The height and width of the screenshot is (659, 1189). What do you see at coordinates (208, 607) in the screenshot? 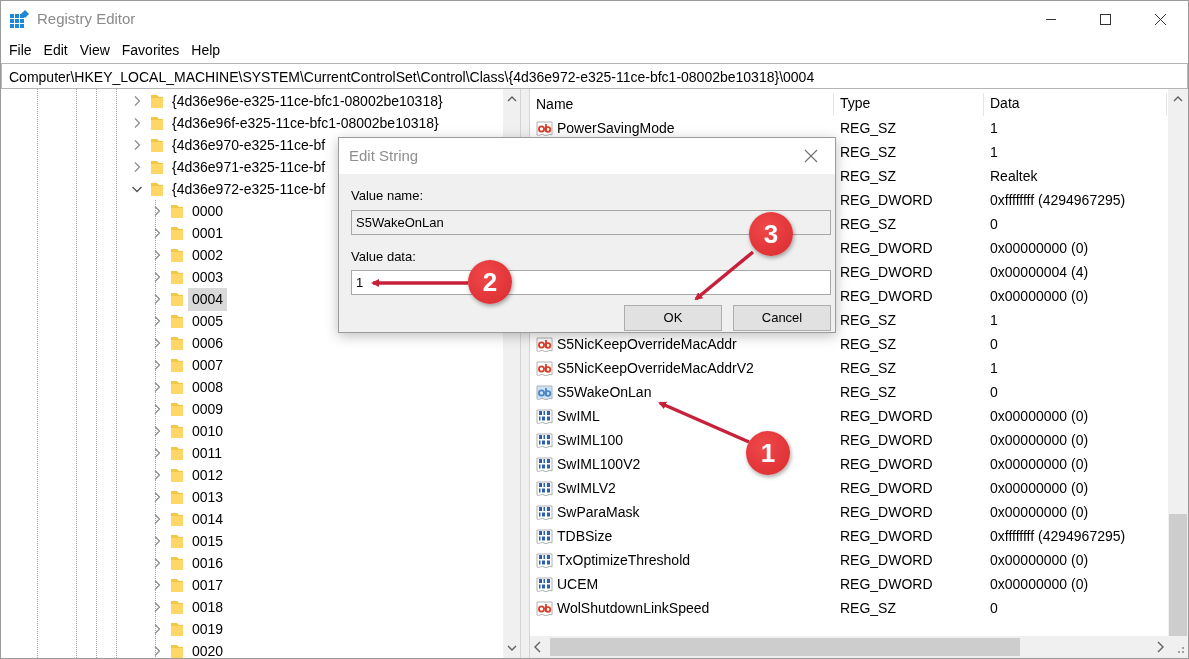
I see `tree-item: 0018` at bounding box center [208, 607].